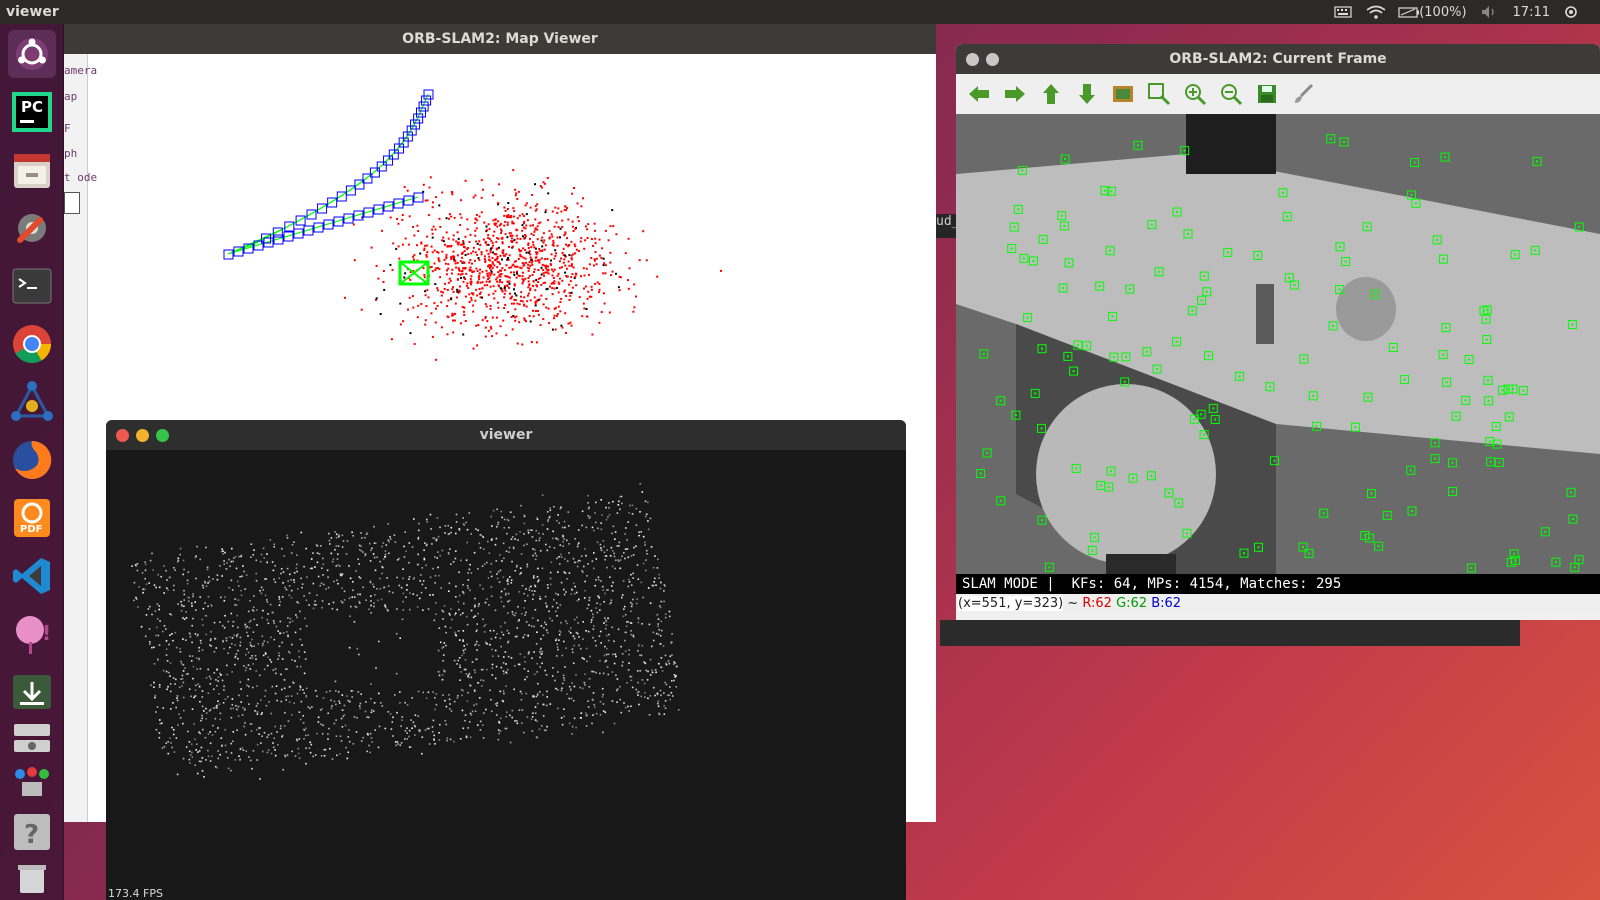 Image resolution: width=1600 pixels, height=900 pixels. Describe the element at coordinates (1051, 94) in the screenshot. I see `up-arrow-icon` at that location.